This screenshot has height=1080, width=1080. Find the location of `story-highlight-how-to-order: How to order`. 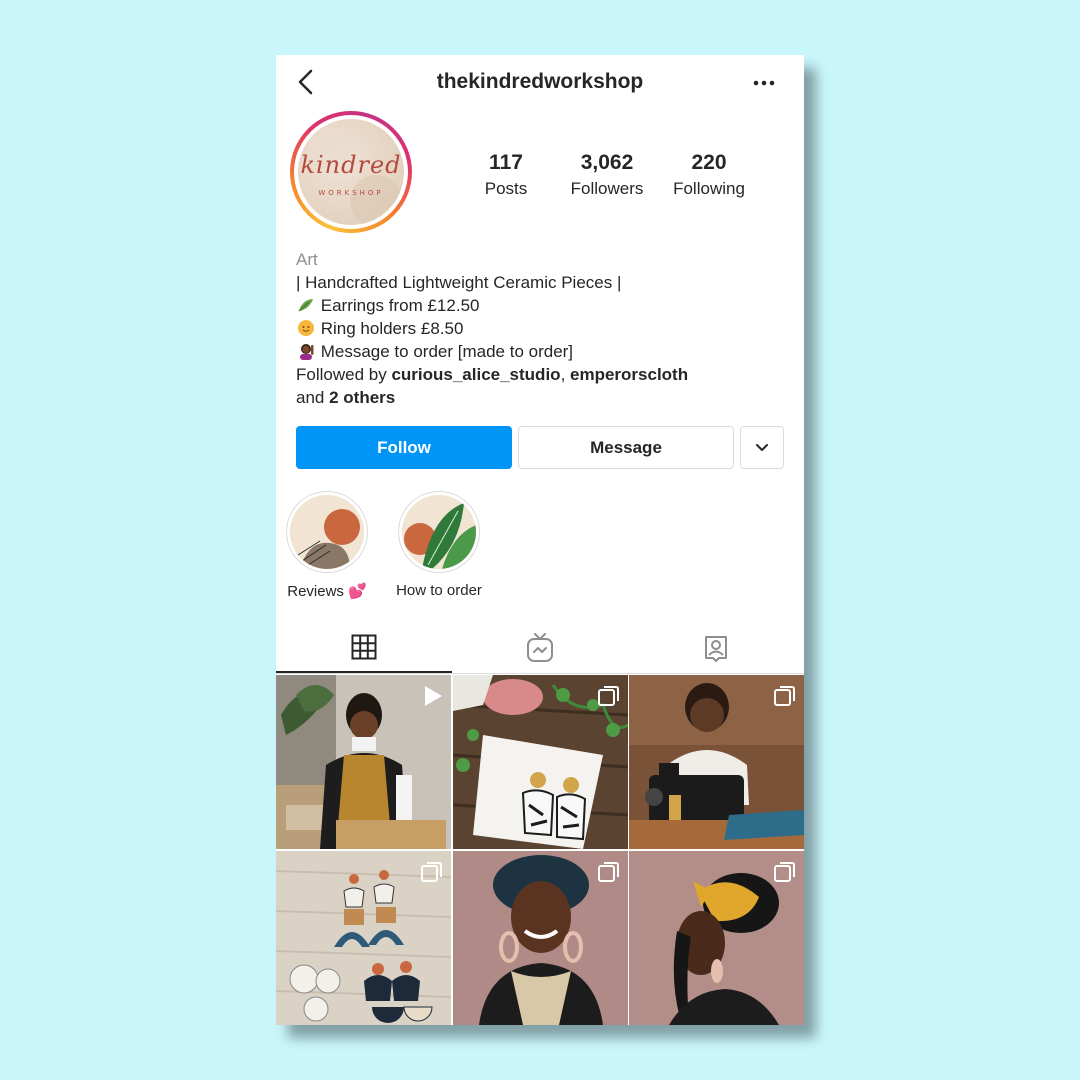

story-highlight-how-to-order: How to order is located at coordinates (439, 545).